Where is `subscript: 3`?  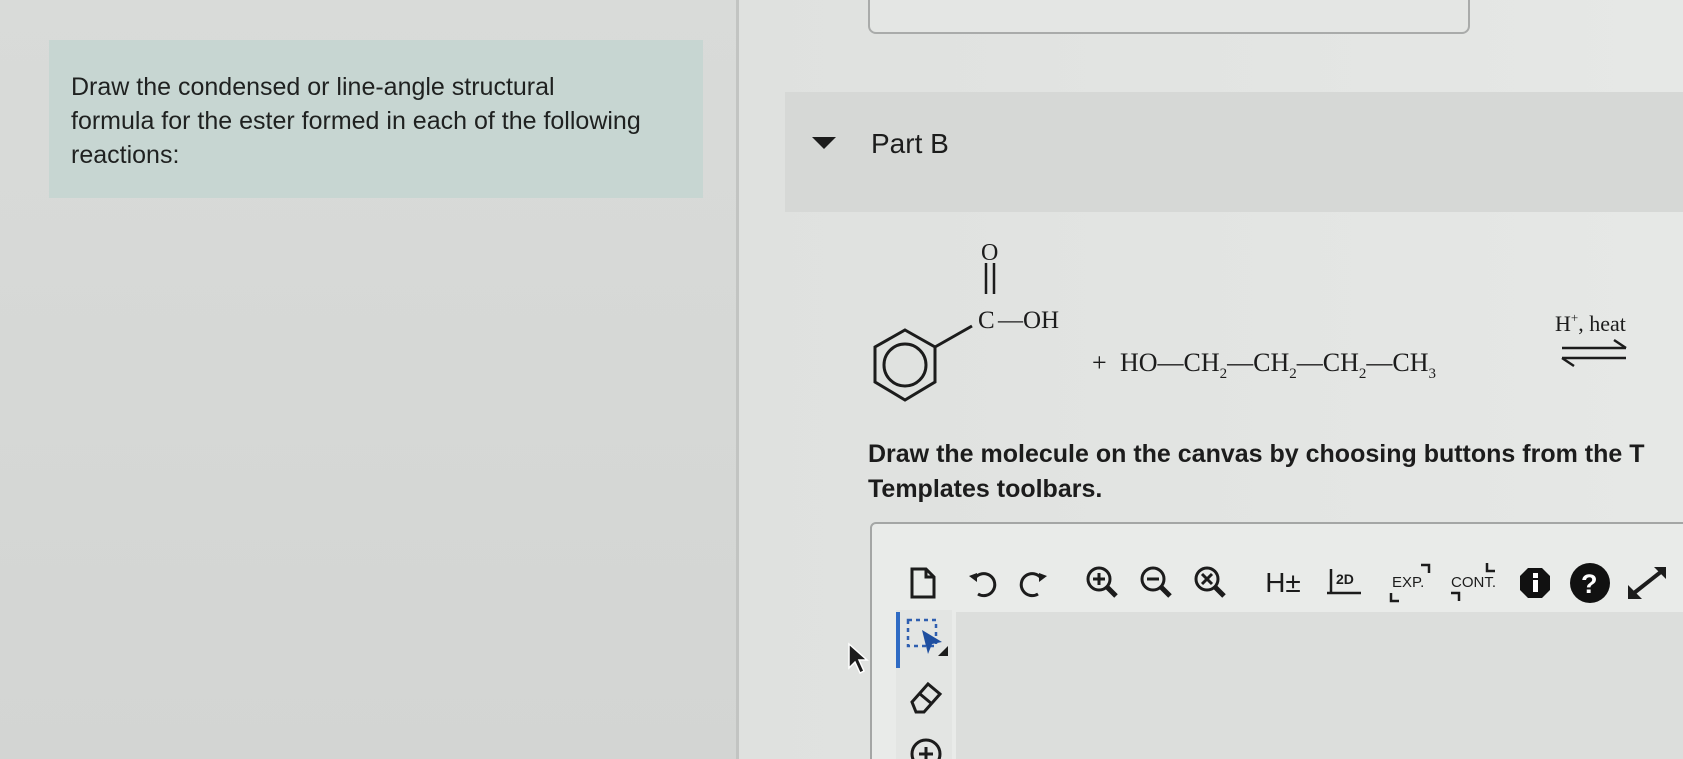 subscript: 3 is located at coordinates (1433, 374).